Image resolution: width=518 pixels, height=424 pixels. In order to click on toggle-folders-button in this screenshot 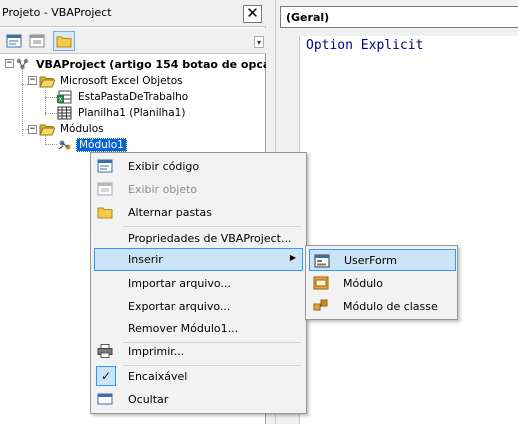, I will do `click(64, 41)`.